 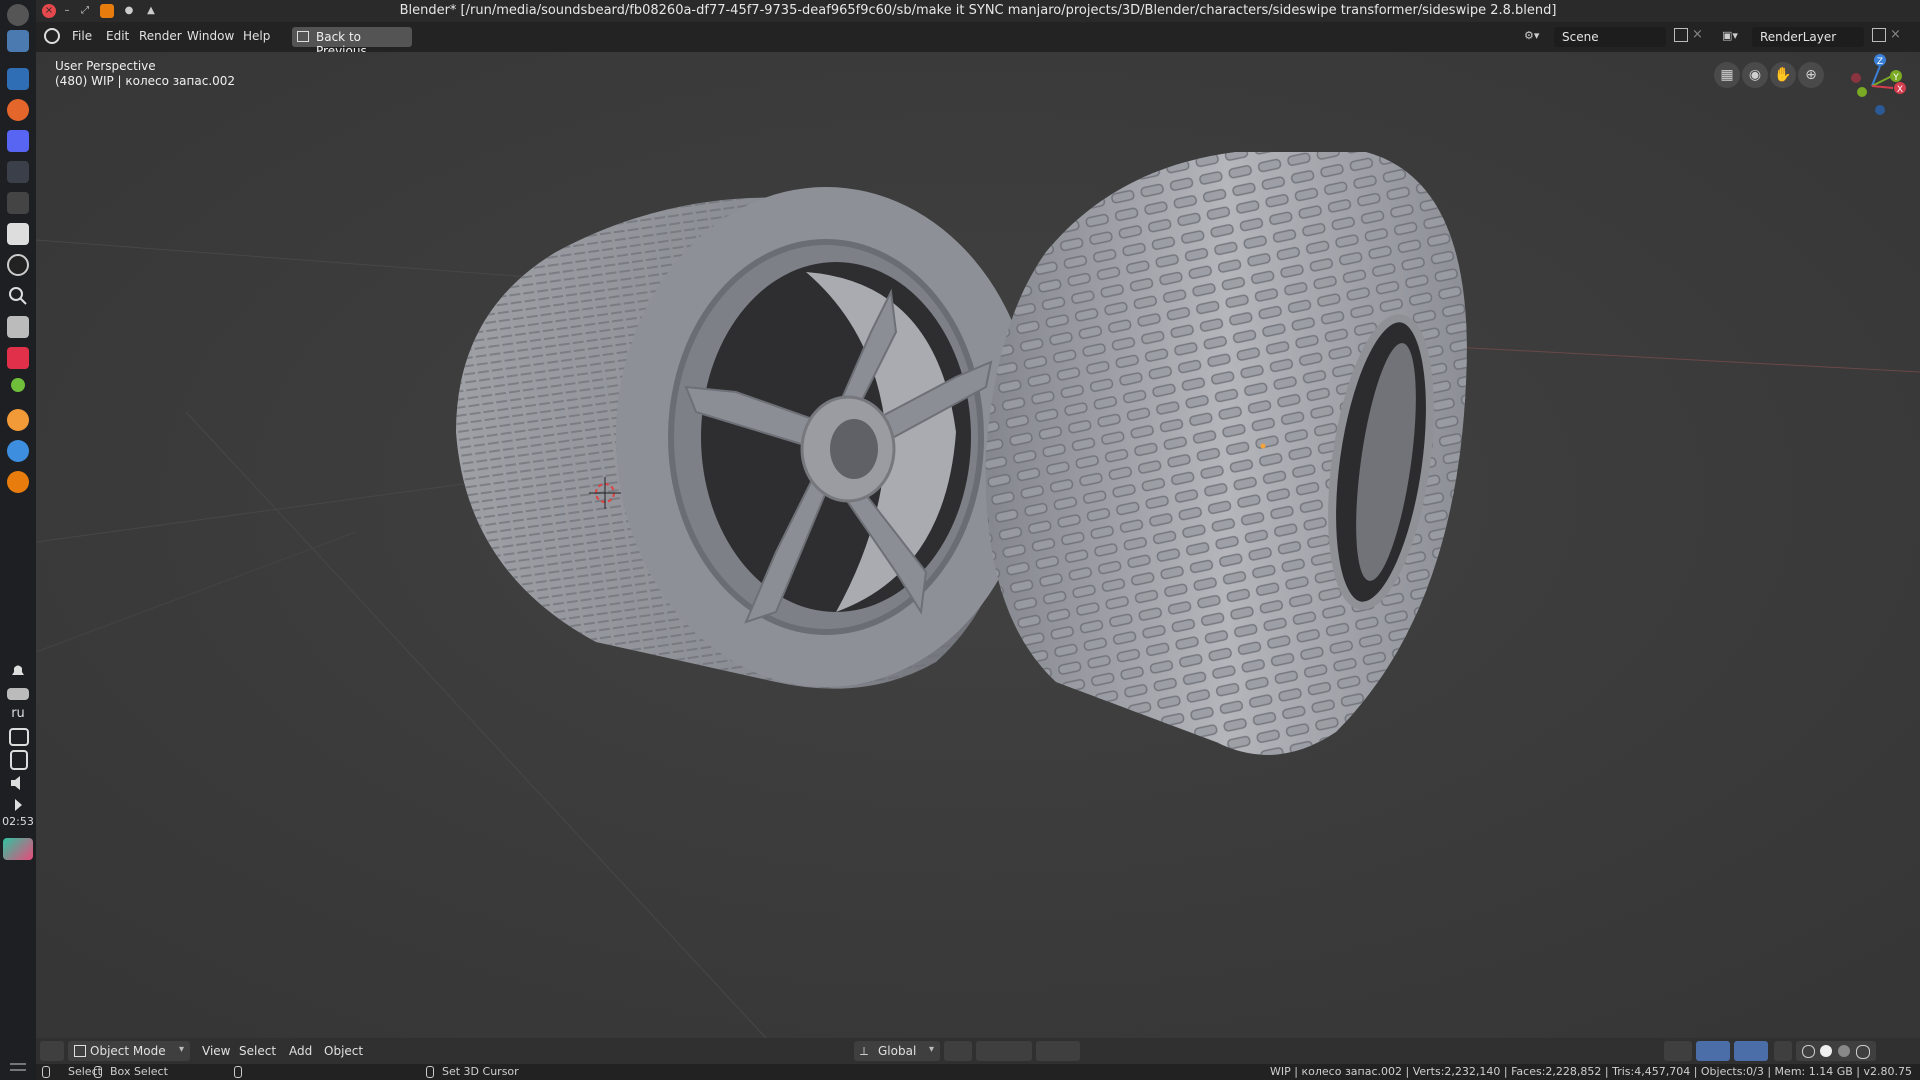 I want to click on menu-view: View, so click(x=216, y=1051).